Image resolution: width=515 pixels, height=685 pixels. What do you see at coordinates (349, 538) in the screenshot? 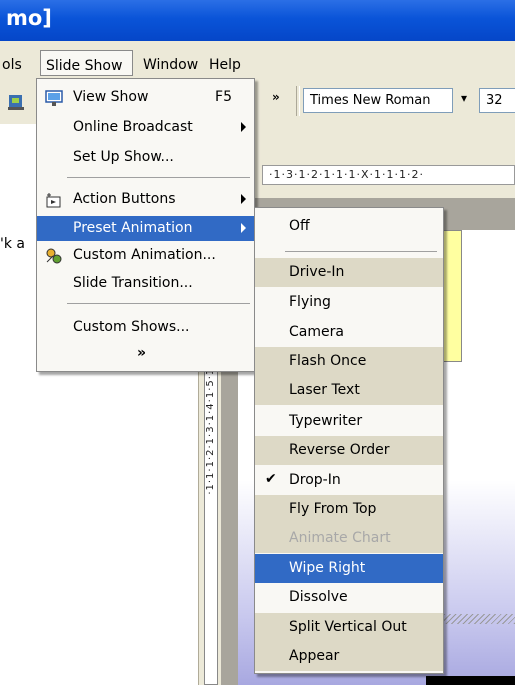
I see `menu-item-animate-chart: Animate Chart` at bounding box center [349, 538].